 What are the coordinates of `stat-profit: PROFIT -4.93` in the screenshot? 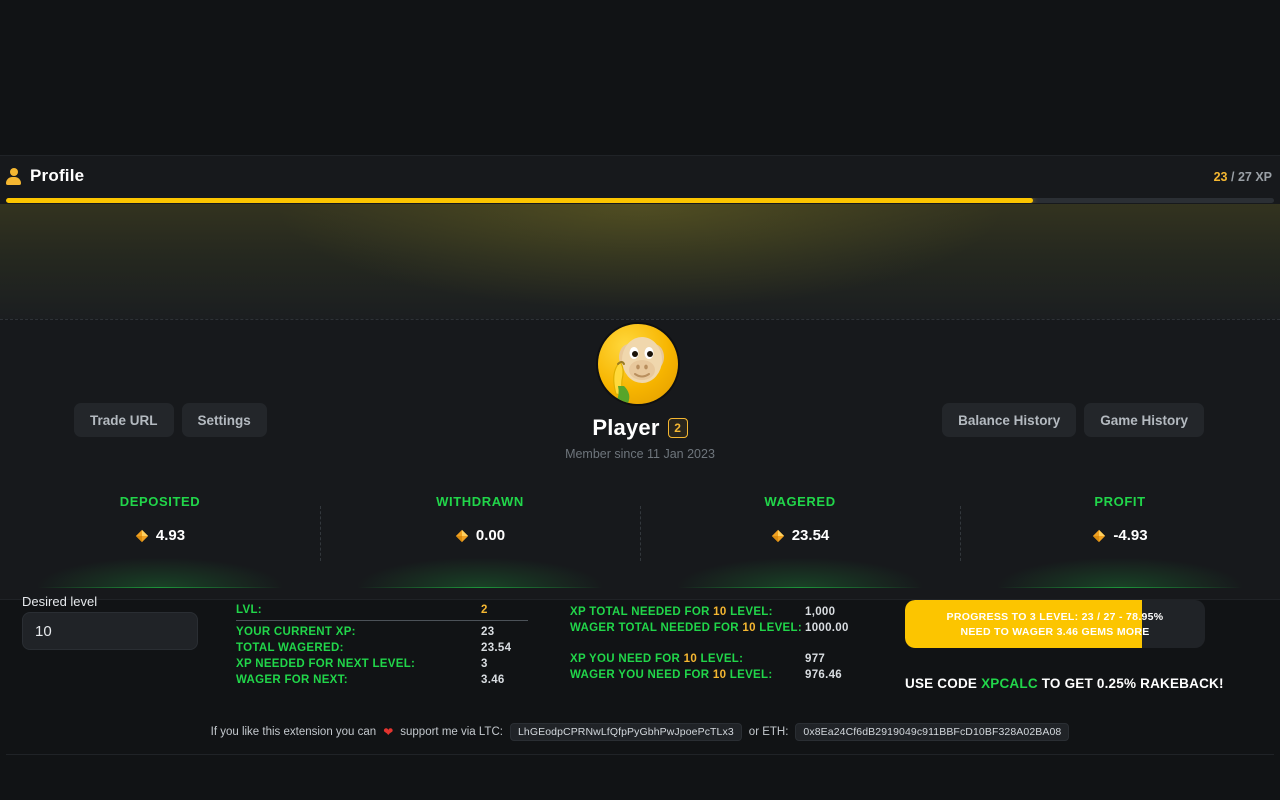 It's located at (1120, 537).